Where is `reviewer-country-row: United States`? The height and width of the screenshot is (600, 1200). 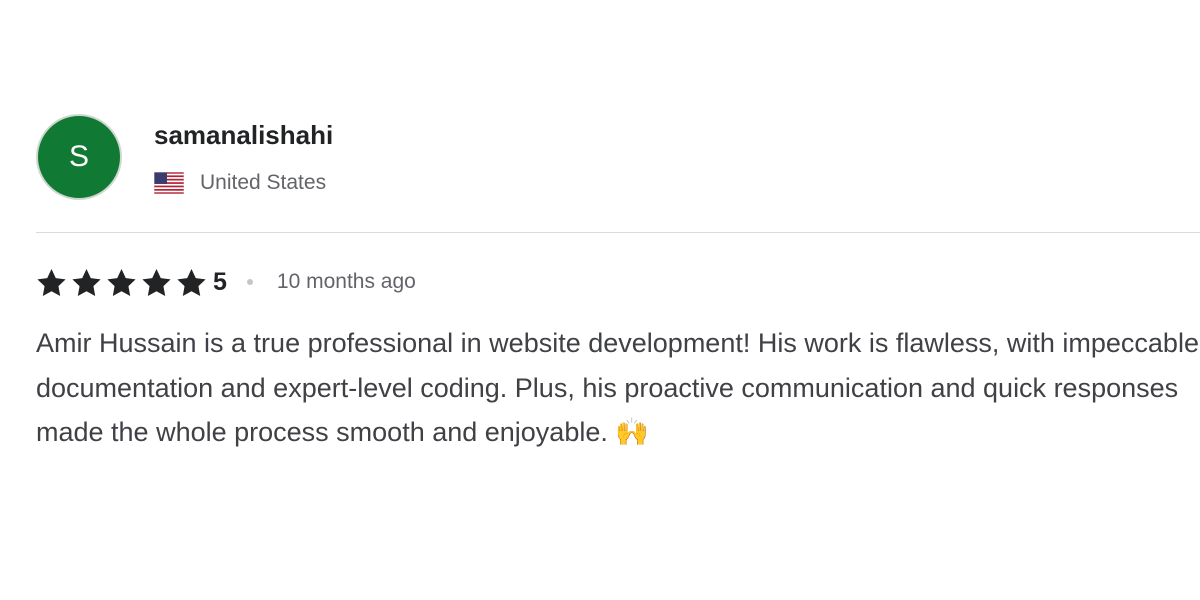 reviewer-country-row: United States is located at coordinates (243, 183).